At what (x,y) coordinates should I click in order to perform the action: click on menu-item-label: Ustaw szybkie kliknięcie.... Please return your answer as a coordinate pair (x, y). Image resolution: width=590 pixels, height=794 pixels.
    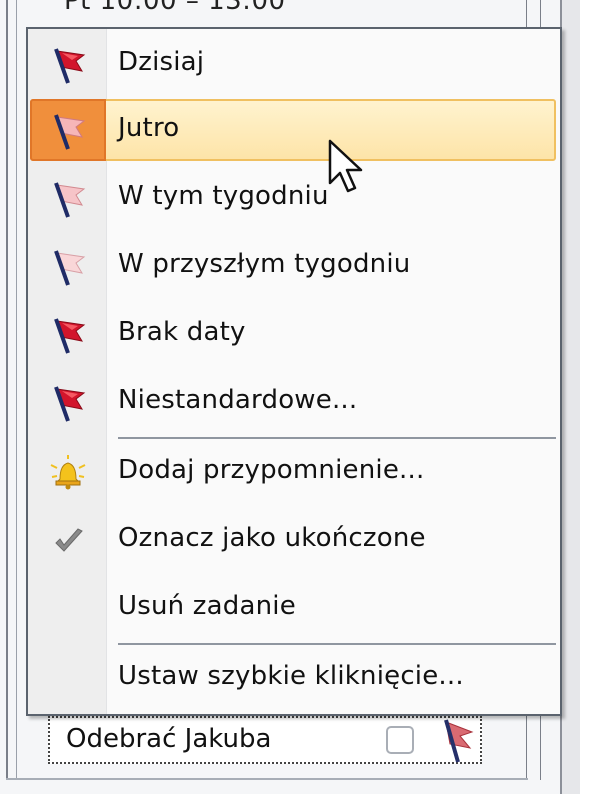
    Looking at the image, I should click on (291, 676).